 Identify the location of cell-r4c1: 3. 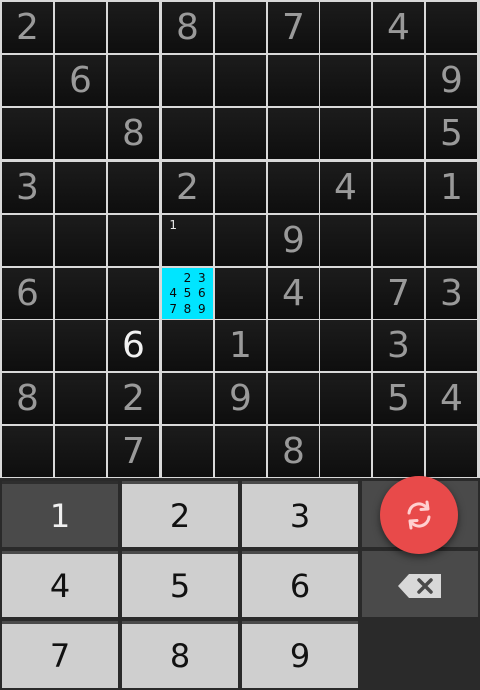
(27, 187).